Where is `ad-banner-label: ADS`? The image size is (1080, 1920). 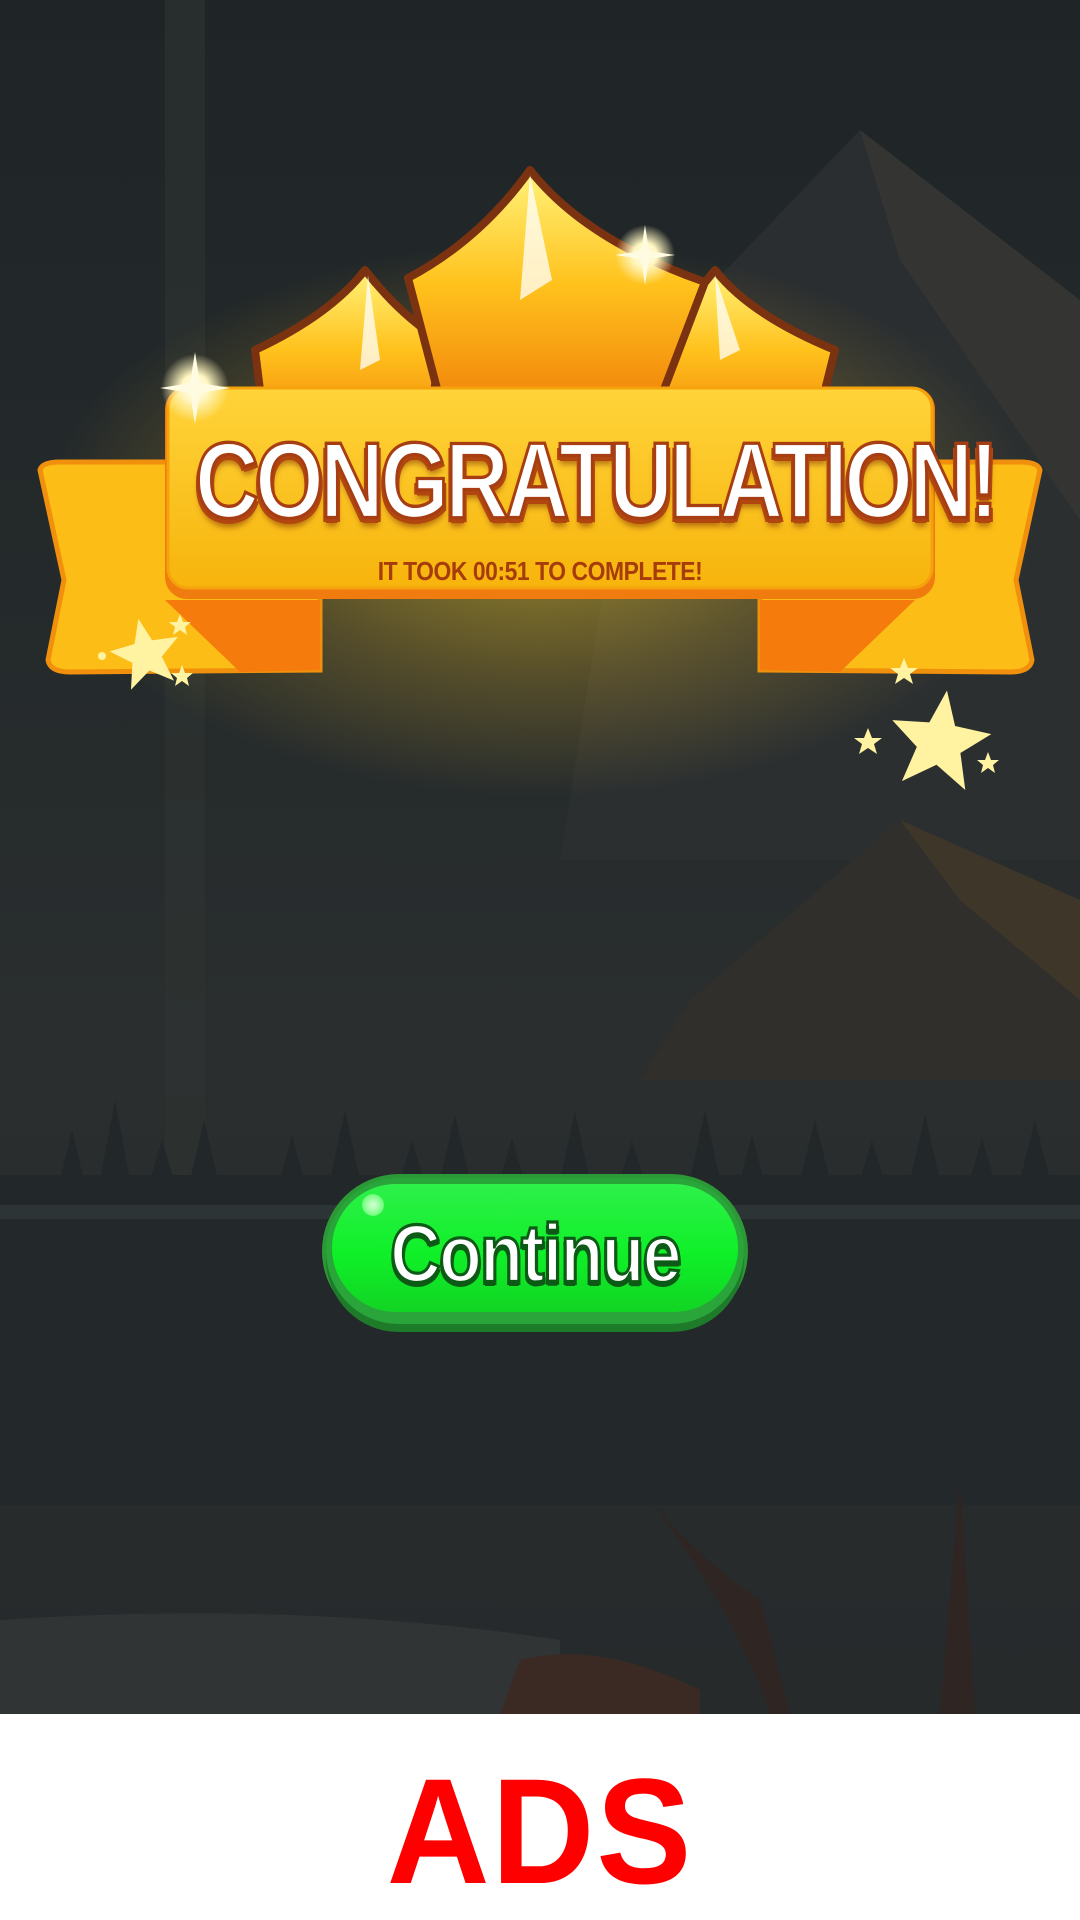 ad-banner-label: ADS is located at coordinates (540, 1831).